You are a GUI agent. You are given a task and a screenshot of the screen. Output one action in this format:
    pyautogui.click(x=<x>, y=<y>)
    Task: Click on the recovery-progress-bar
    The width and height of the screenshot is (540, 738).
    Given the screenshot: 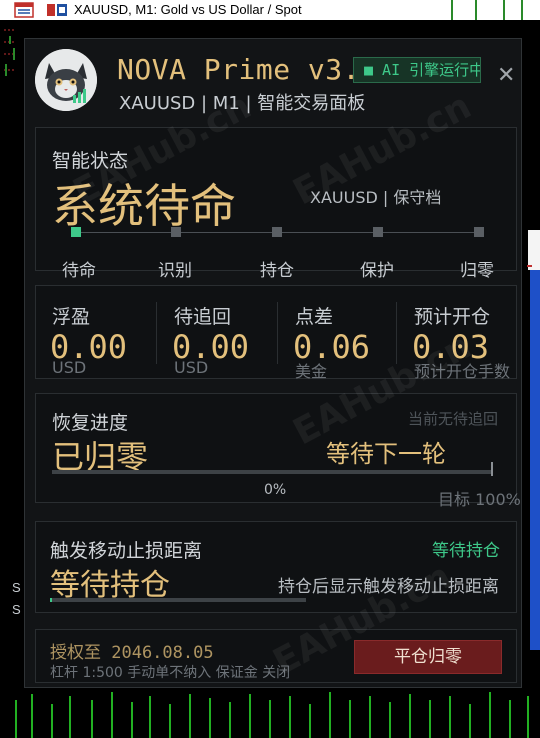 What is the action you would take?
    pyautogui.click(x=272, y=472)
    